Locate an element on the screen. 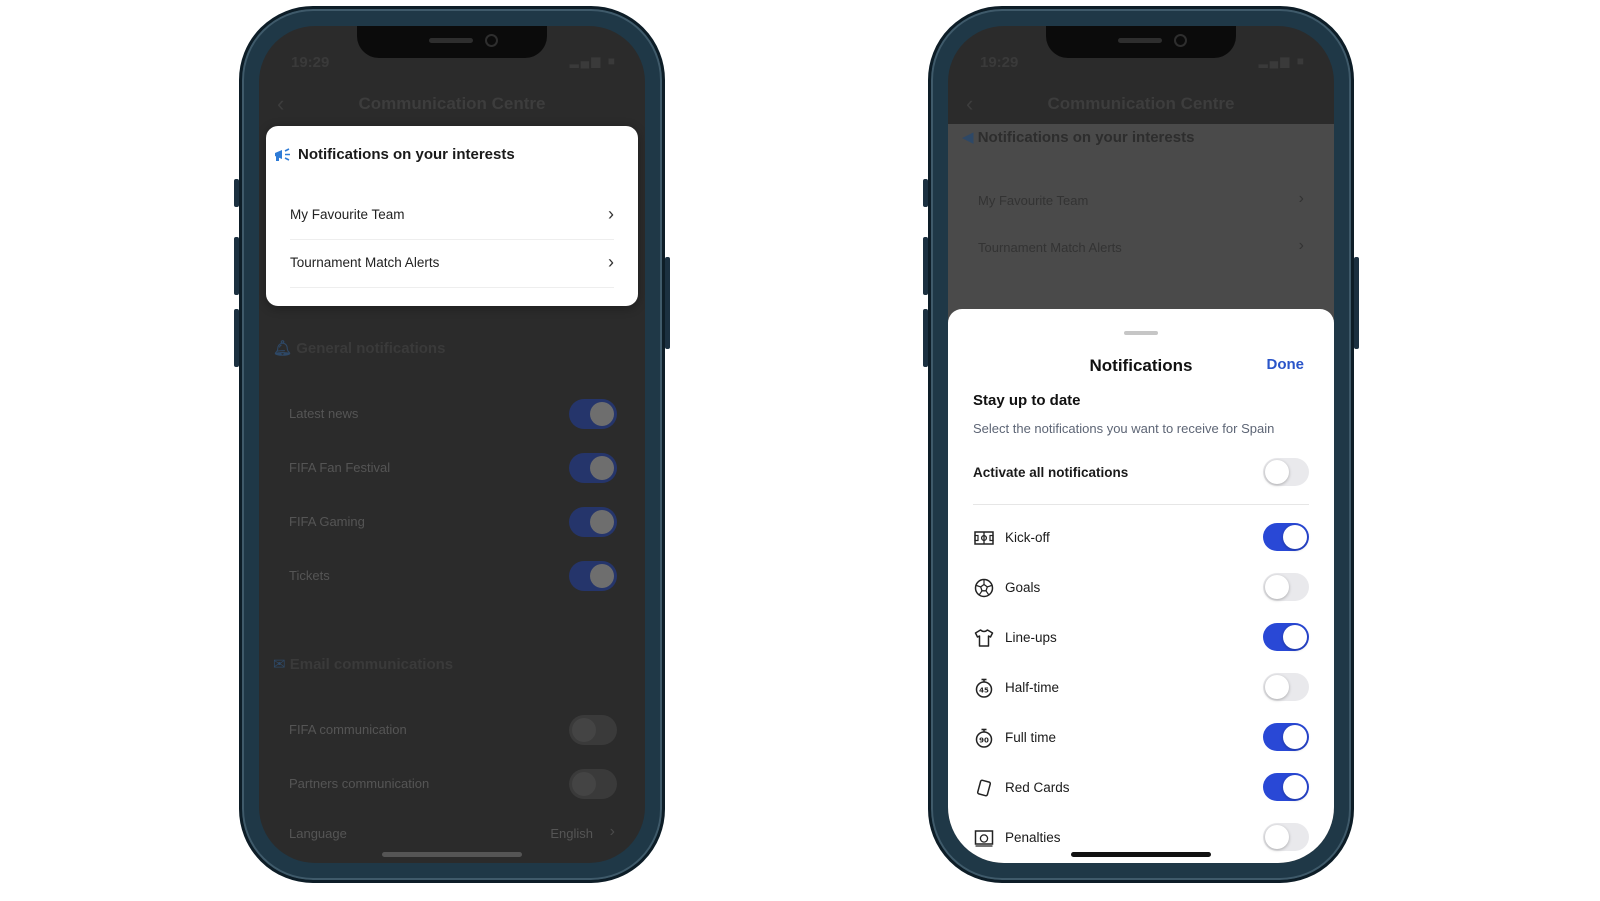  card-title: Notifications on your interests is located at coordinates (406, 154).